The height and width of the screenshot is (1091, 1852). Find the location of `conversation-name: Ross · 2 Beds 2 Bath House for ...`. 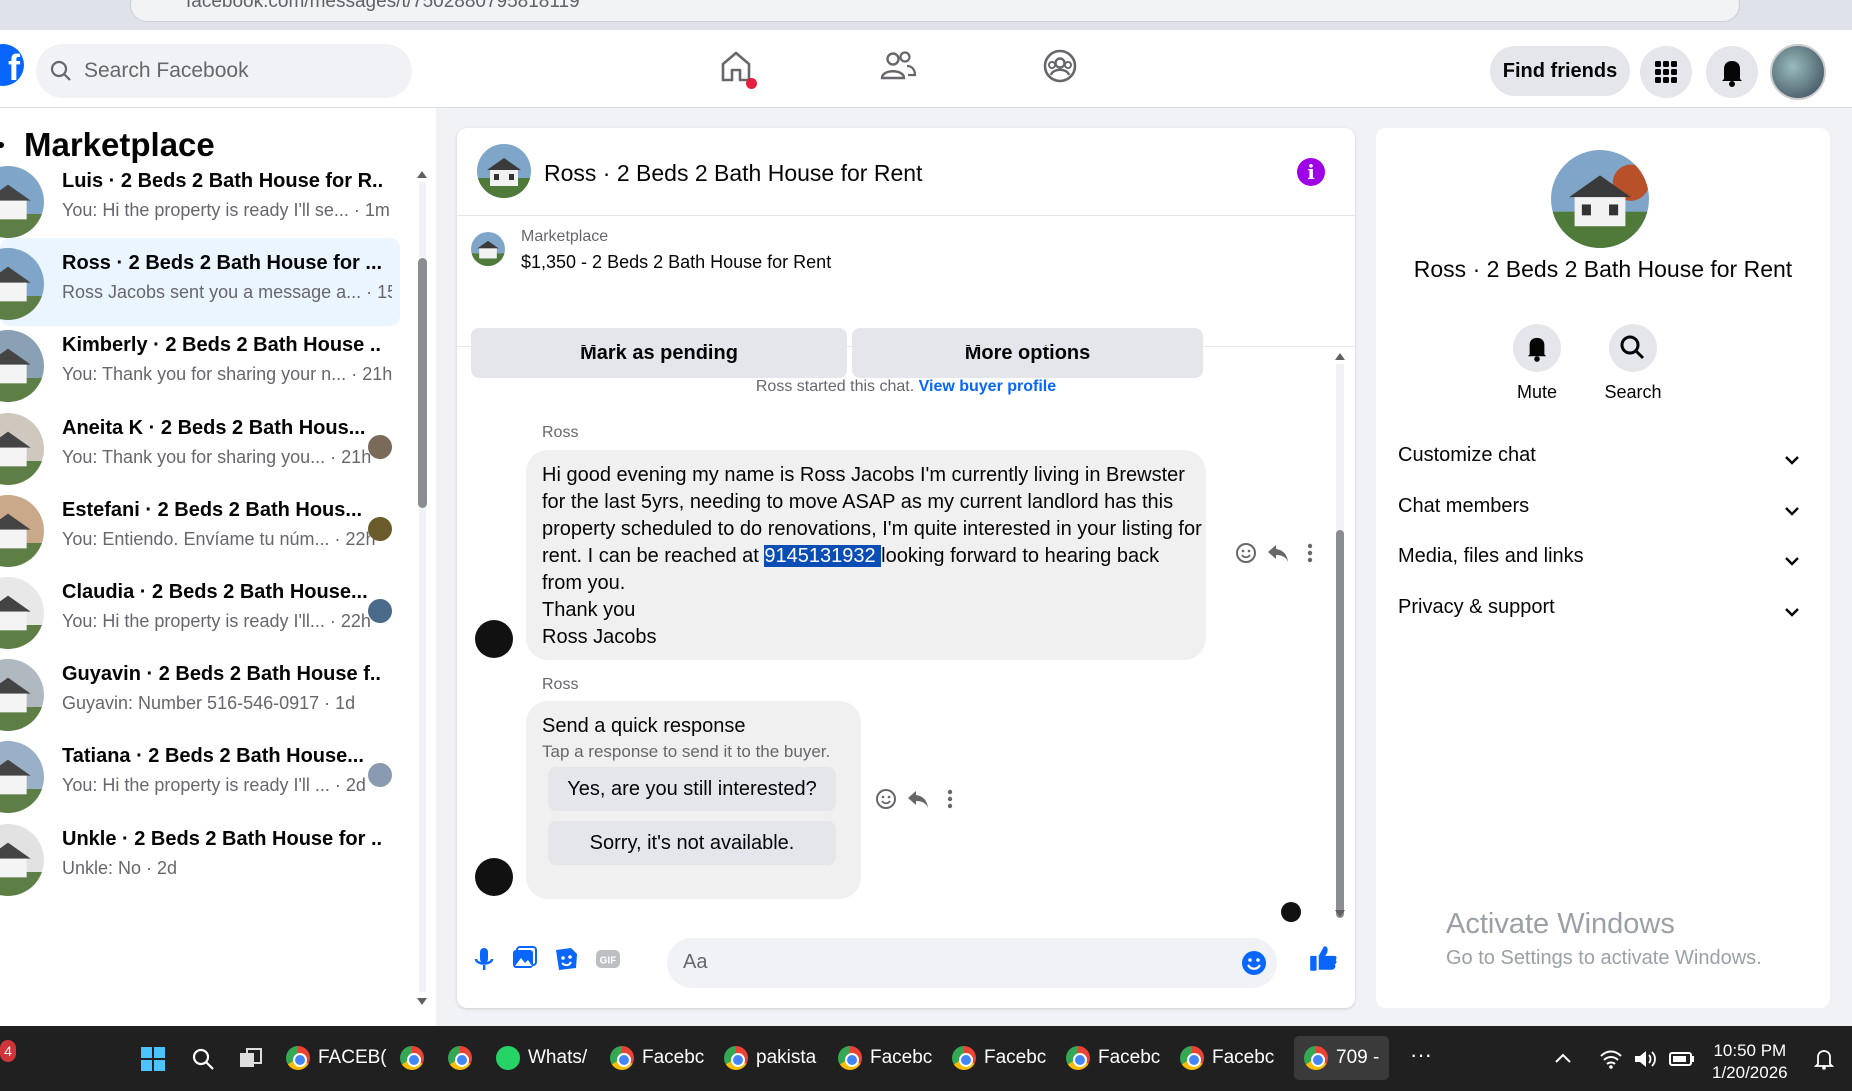

conversation-name: Ross · 2 Beds 2 Bath House for ... is located at coordinates (222, 263).